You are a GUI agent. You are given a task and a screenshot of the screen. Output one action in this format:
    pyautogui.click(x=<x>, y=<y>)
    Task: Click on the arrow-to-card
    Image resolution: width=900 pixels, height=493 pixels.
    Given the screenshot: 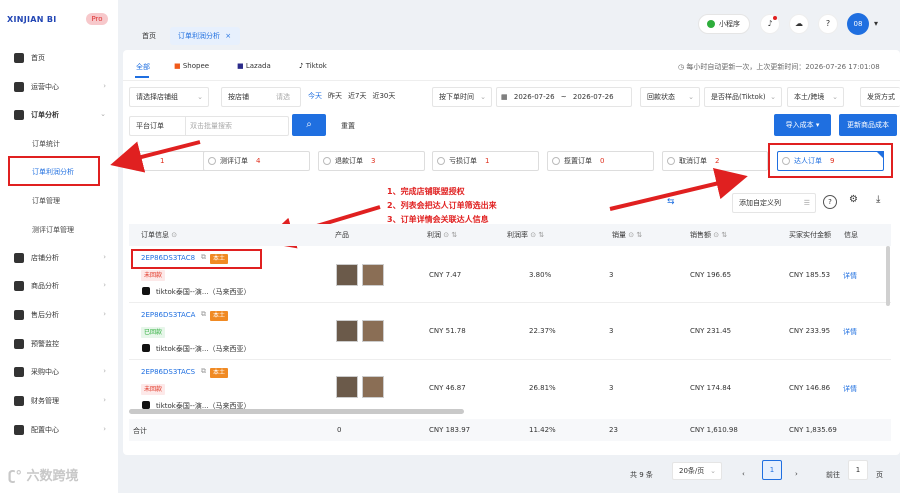 What is the action you would take?
    pyautogui.click(x=678, y=189)
    